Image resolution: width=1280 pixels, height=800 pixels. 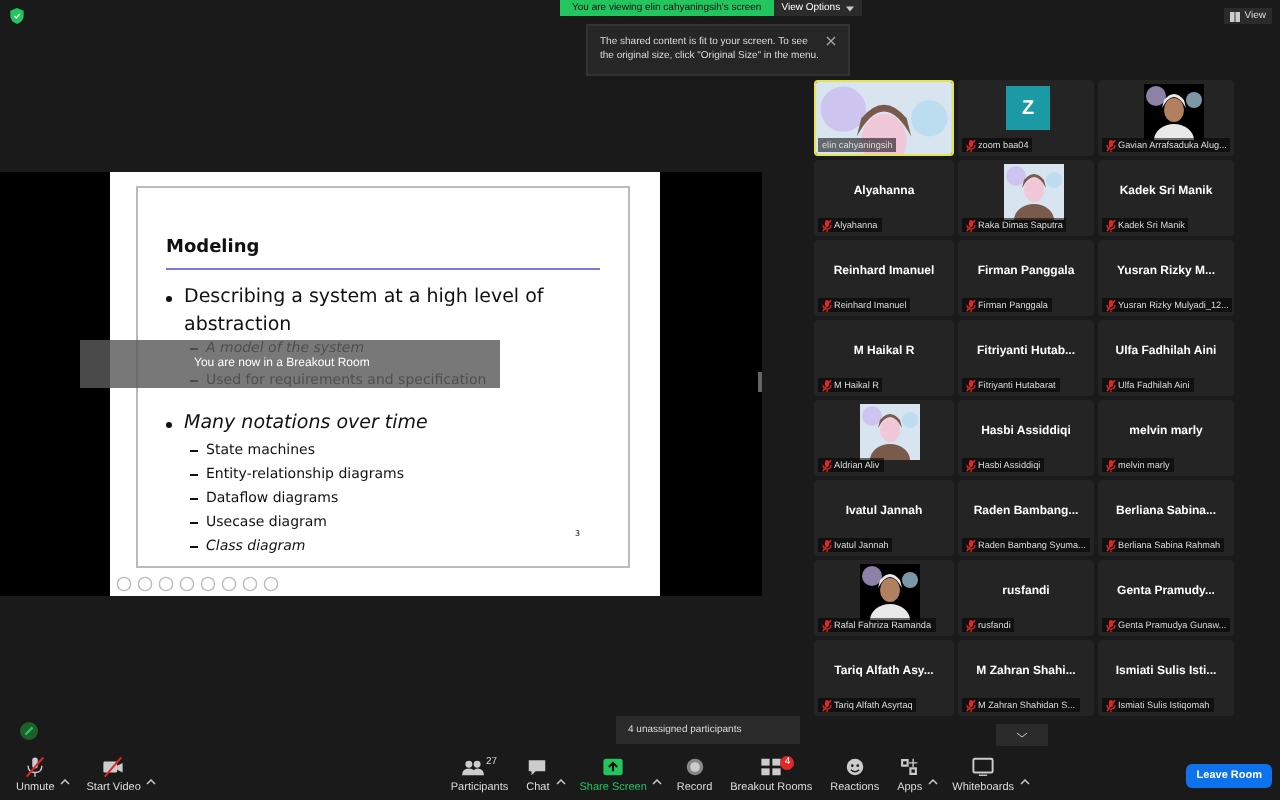 What do you see at coordinates (771, 766) in the screenshot?
I see `grid-icon` at bounding box center [771, 766].